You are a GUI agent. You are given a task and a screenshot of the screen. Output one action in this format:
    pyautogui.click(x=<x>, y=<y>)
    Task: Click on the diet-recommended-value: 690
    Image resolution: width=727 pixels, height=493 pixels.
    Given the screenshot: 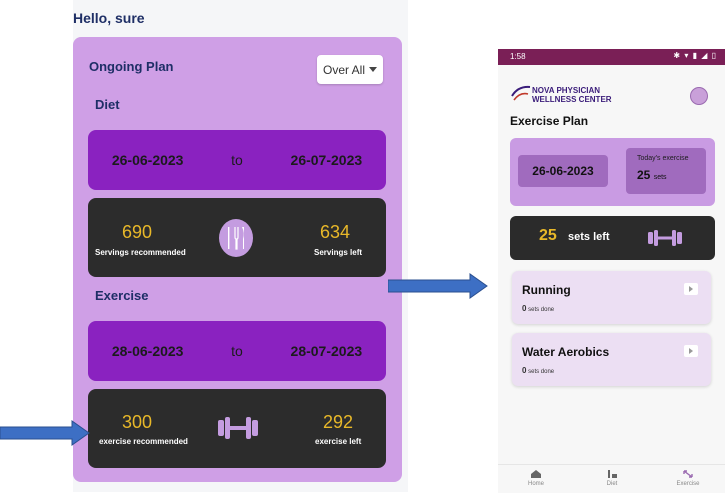 What is the action you would take?
    pyautogui.click(x=137, y=232)
    